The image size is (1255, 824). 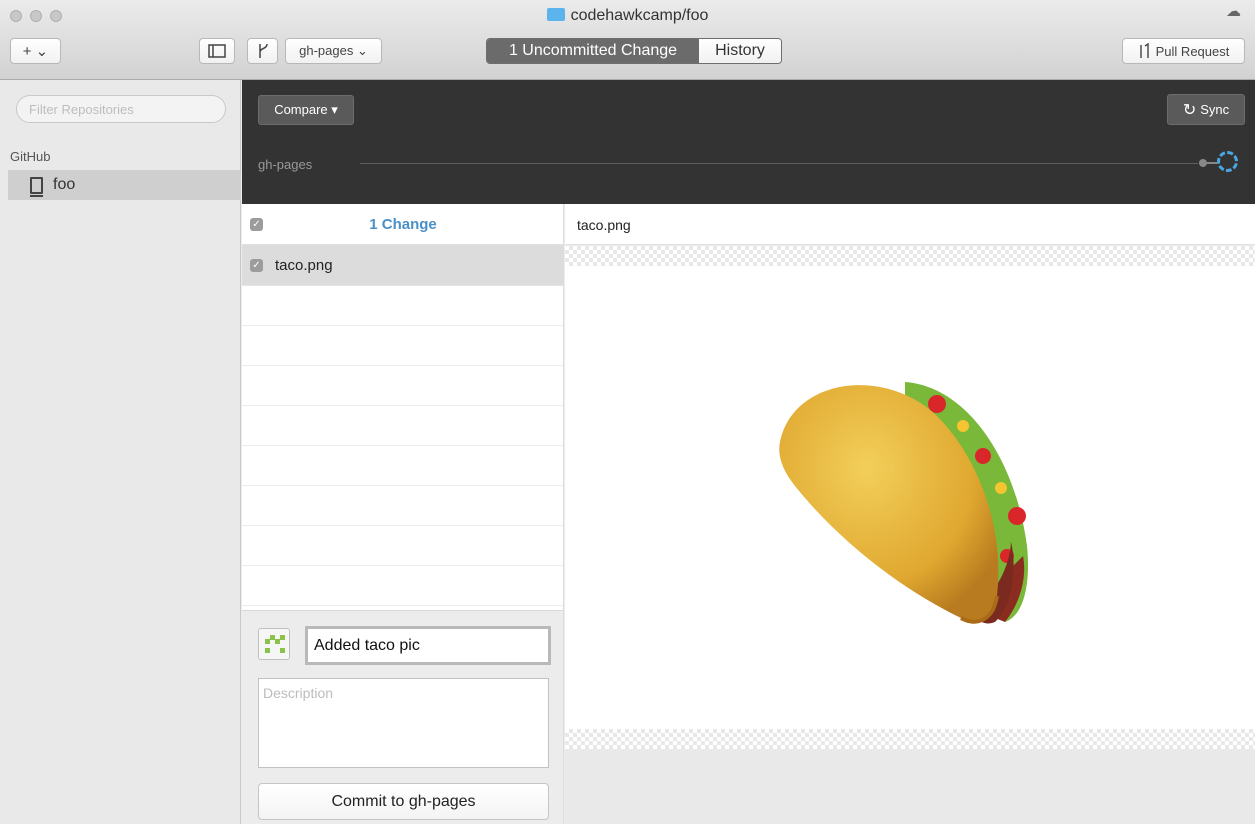 I want to click on folder-icon, so click(x=555, y=14).